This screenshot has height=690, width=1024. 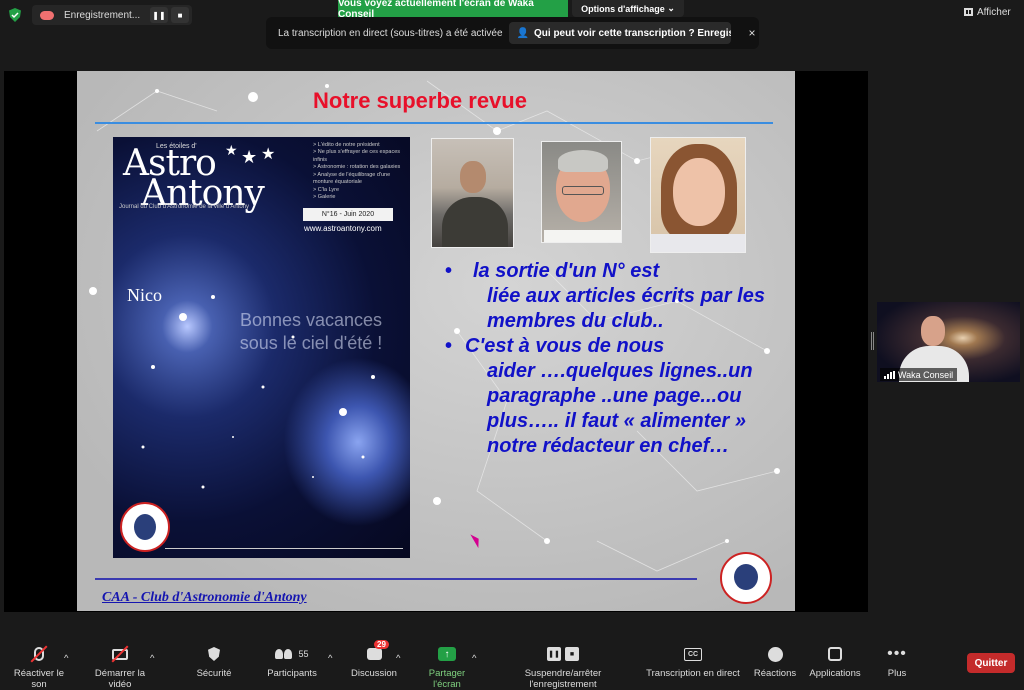 What do you see at coordinates (565, 346) in the screenshot?
I see `bullet2-first-line: C'est à vous de nous` at bounding box center [565, 346].